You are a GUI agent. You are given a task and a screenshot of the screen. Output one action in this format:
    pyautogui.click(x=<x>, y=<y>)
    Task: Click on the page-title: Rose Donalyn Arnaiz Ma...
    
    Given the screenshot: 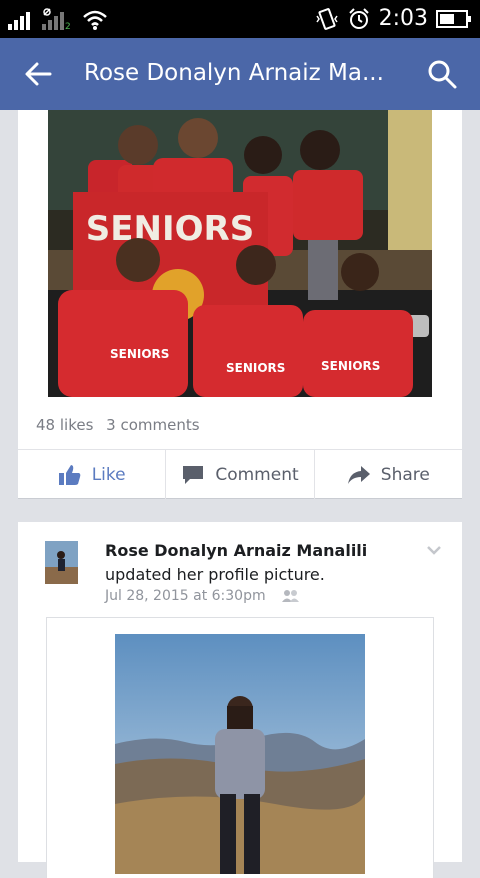 What is the action you would take?
    pyautogui.click(x=234, y=73)
    